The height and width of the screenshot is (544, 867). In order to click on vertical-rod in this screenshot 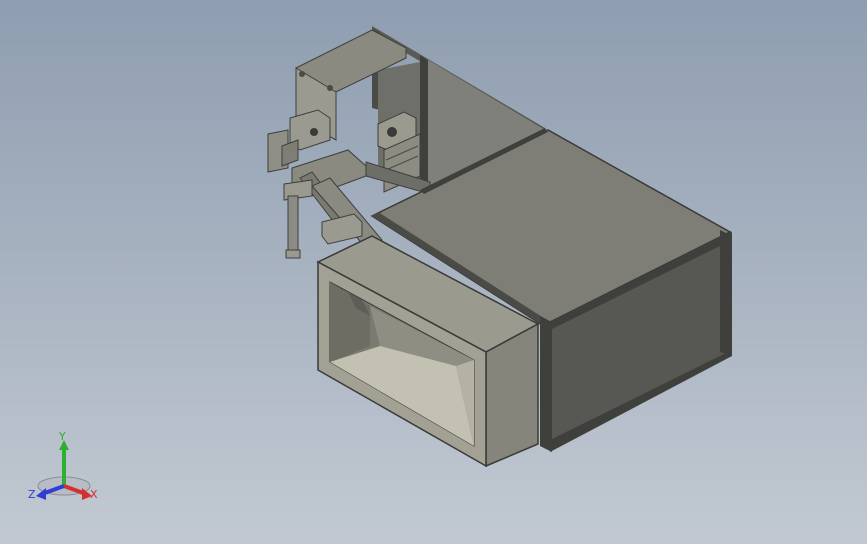, I will do `click(293, 227)`.